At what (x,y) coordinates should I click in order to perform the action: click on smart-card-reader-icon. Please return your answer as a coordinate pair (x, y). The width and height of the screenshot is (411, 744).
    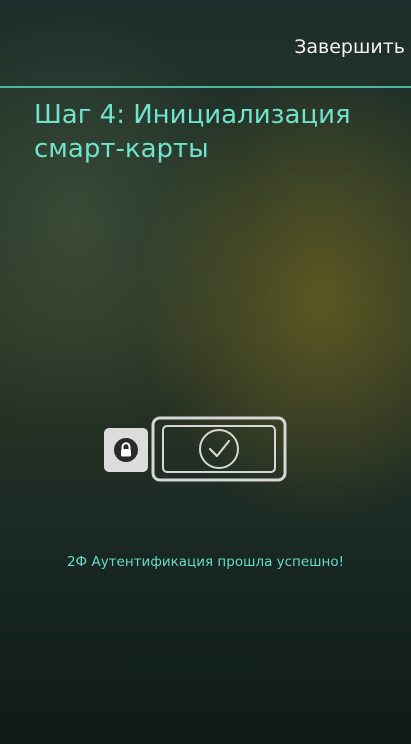
    Looking at the image, I should click on (219, 449).